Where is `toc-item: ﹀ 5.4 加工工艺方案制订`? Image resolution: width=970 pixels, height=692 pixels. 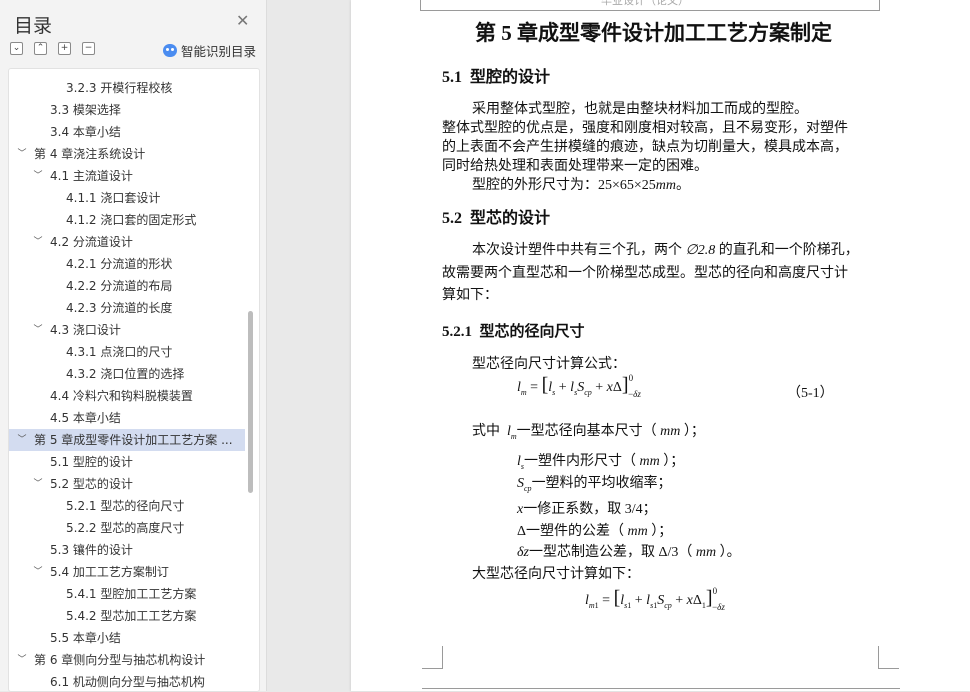
toc-item: ﹀ 5.4 加工工艺方案制订 is located at coordinates (127, 572).